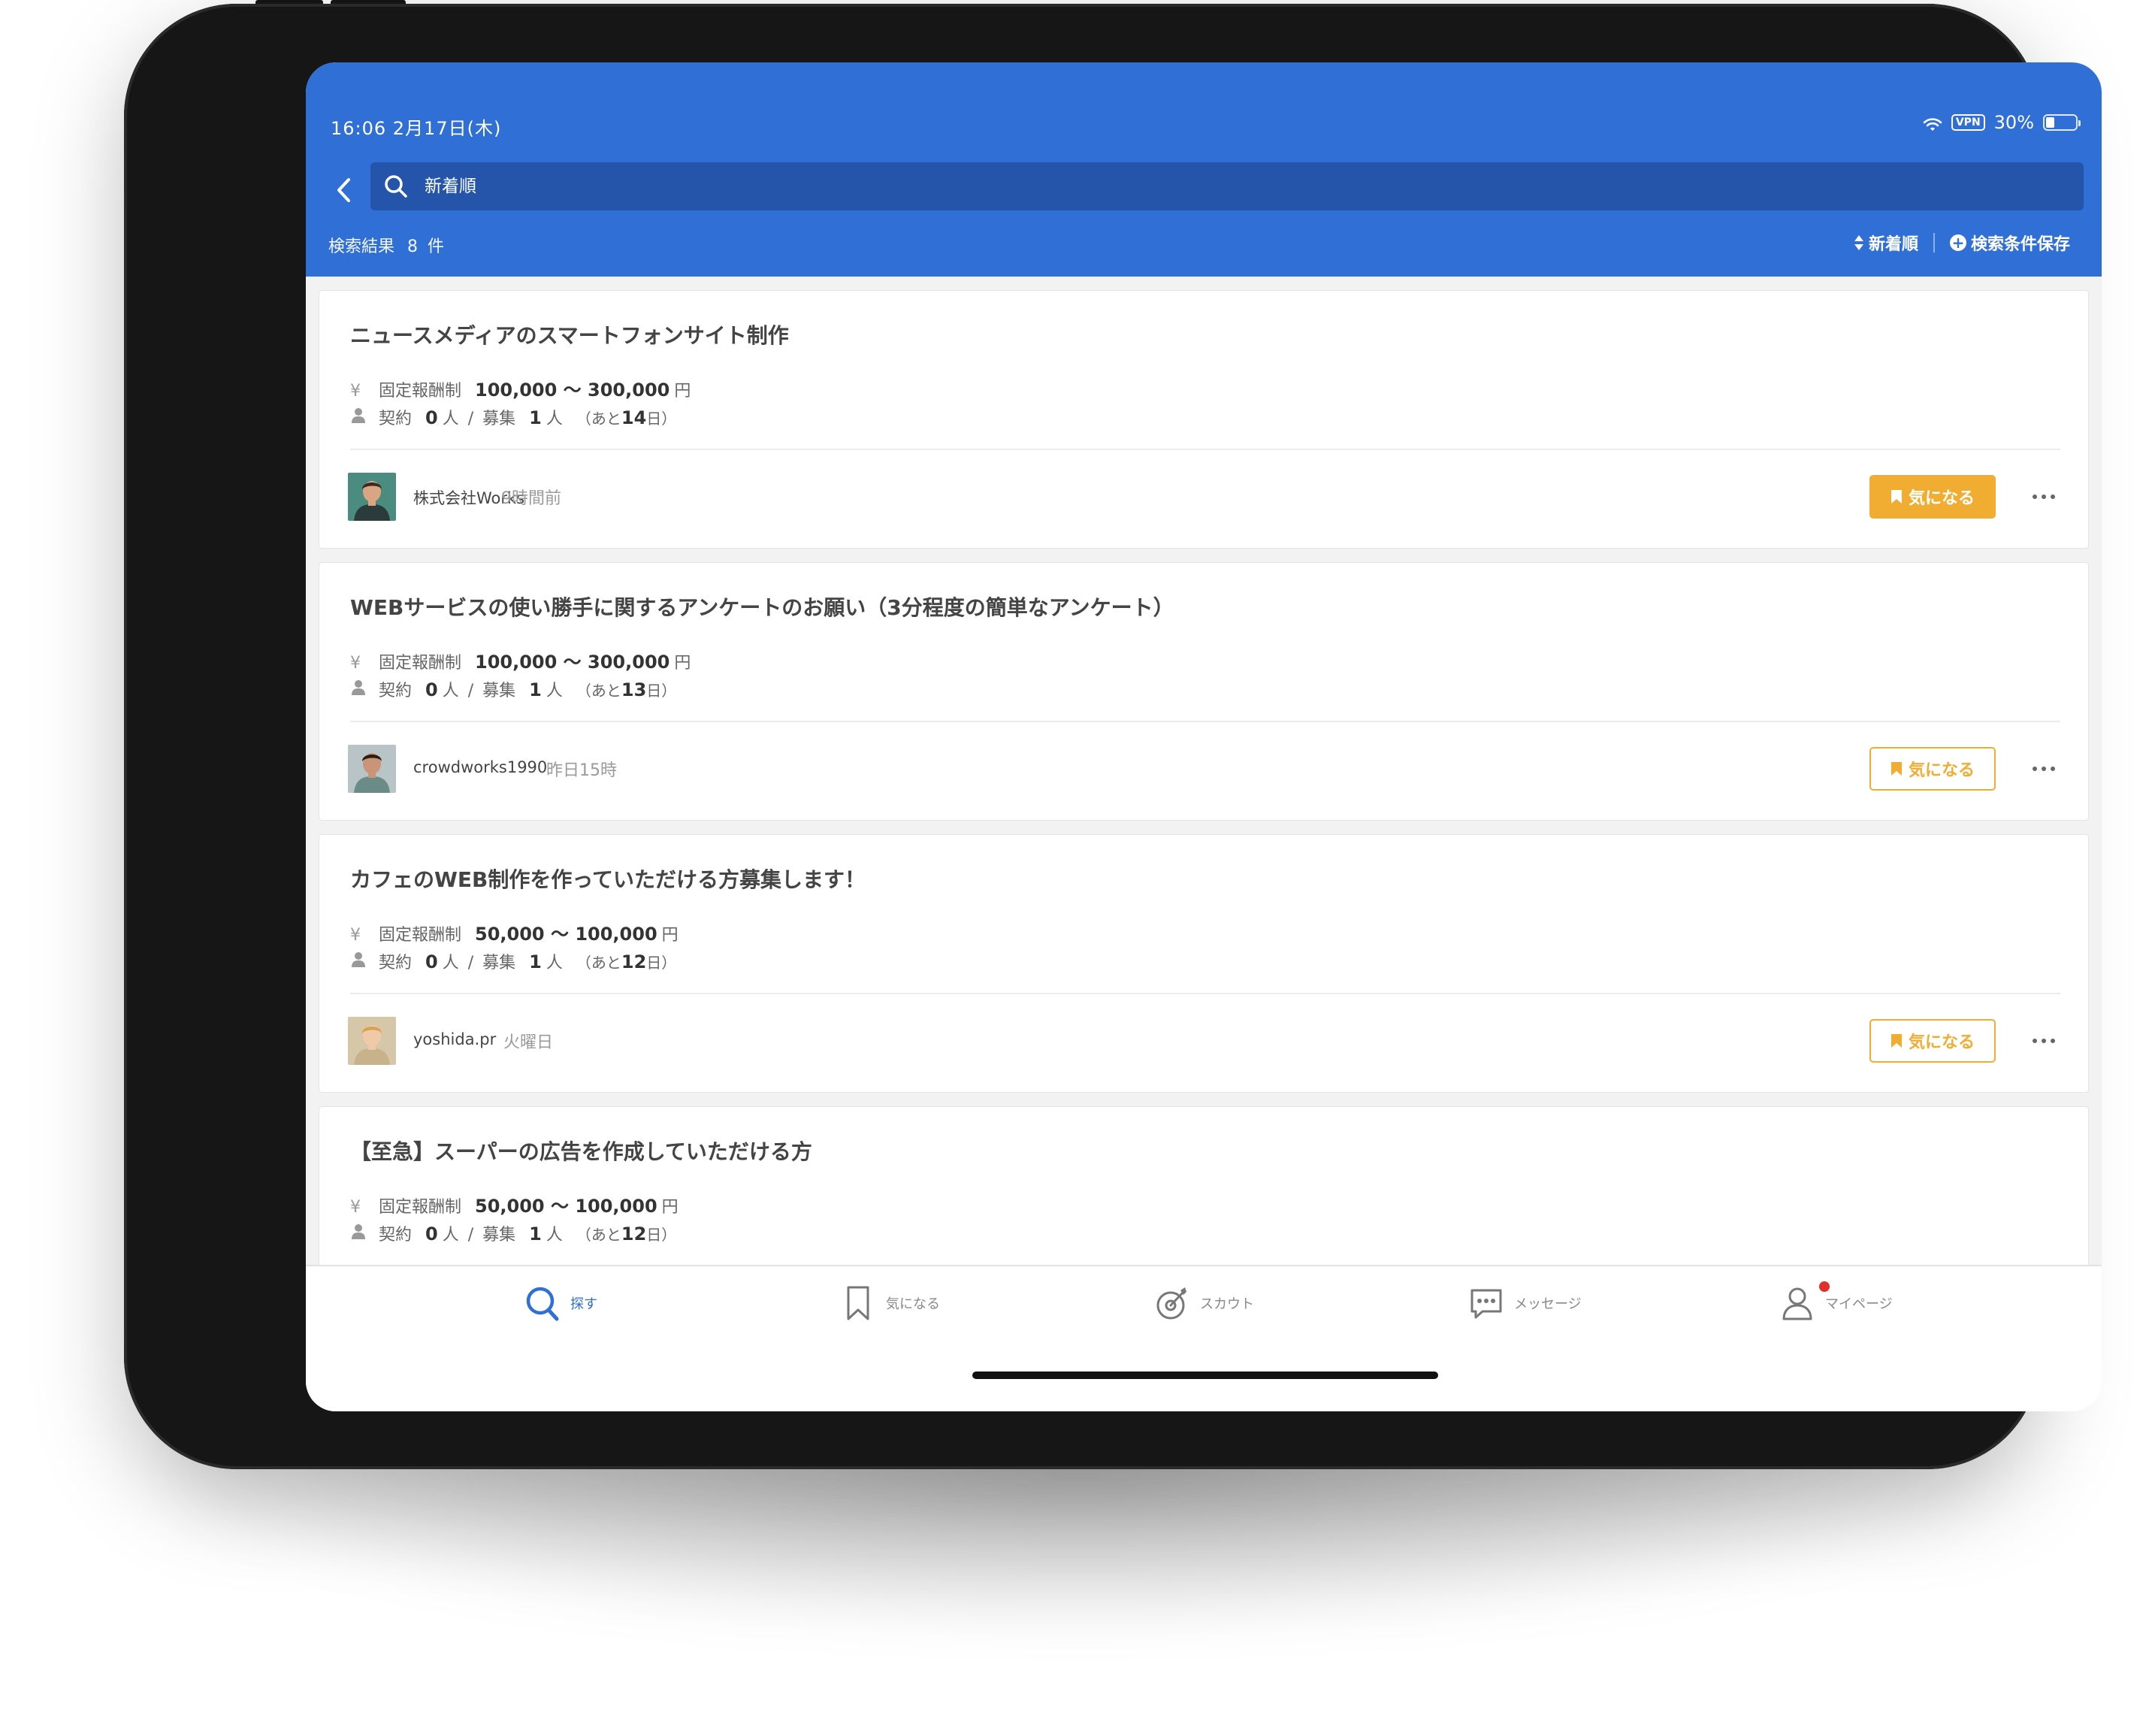 The width and height of the screenshot is (2155, 1736). What do you see at coordinates (598, 1235) in the screenshot?
I see `remaining-prefix: （あと` at bounding box center [598, 1235].